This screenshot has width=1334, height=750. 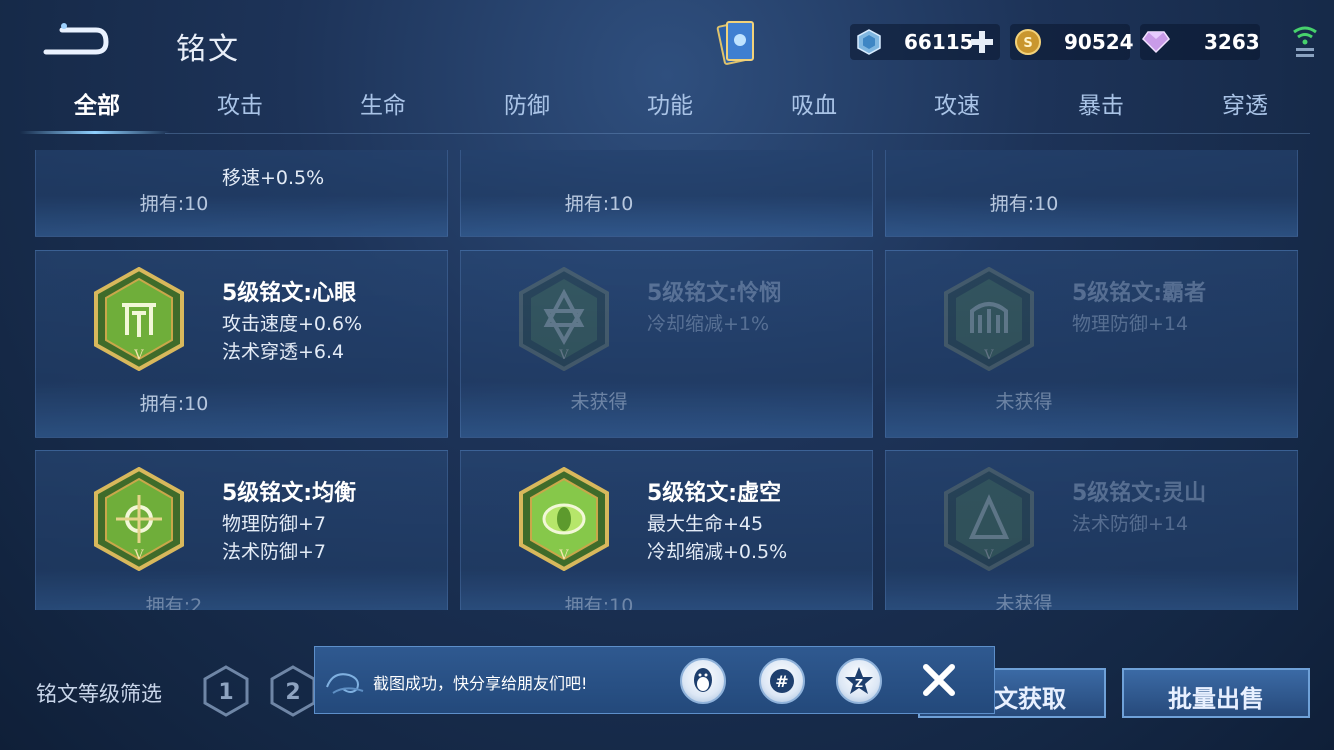 I want to click on level-1-filter-button: 1, so click(x=226, y=691).